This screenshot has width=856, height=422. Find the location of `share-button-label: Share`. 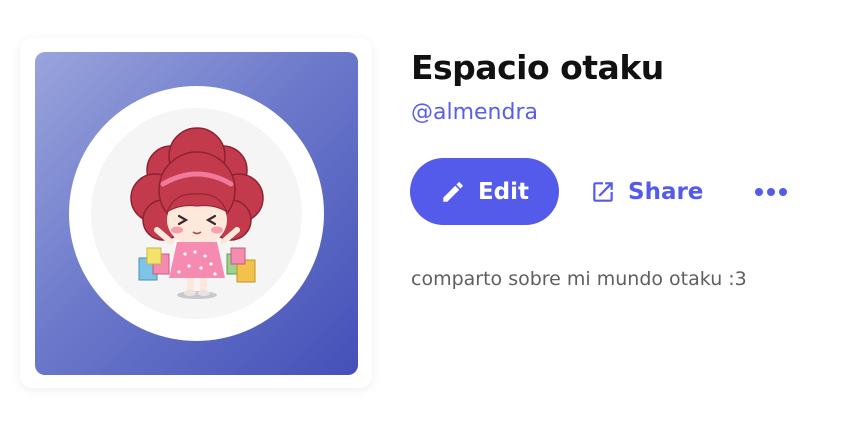

share-button-label: Share is located at coordinates (666, 191).